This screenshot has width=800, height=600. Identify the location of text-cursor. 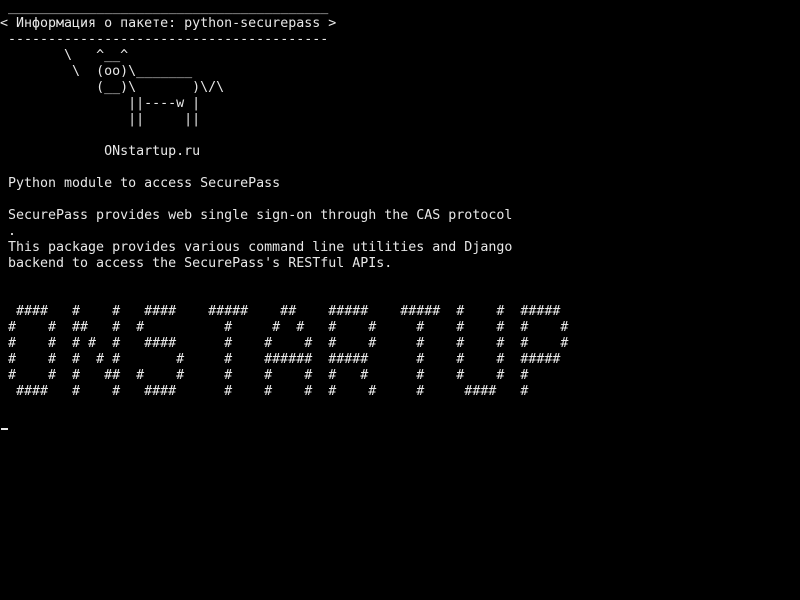
(4, 429).